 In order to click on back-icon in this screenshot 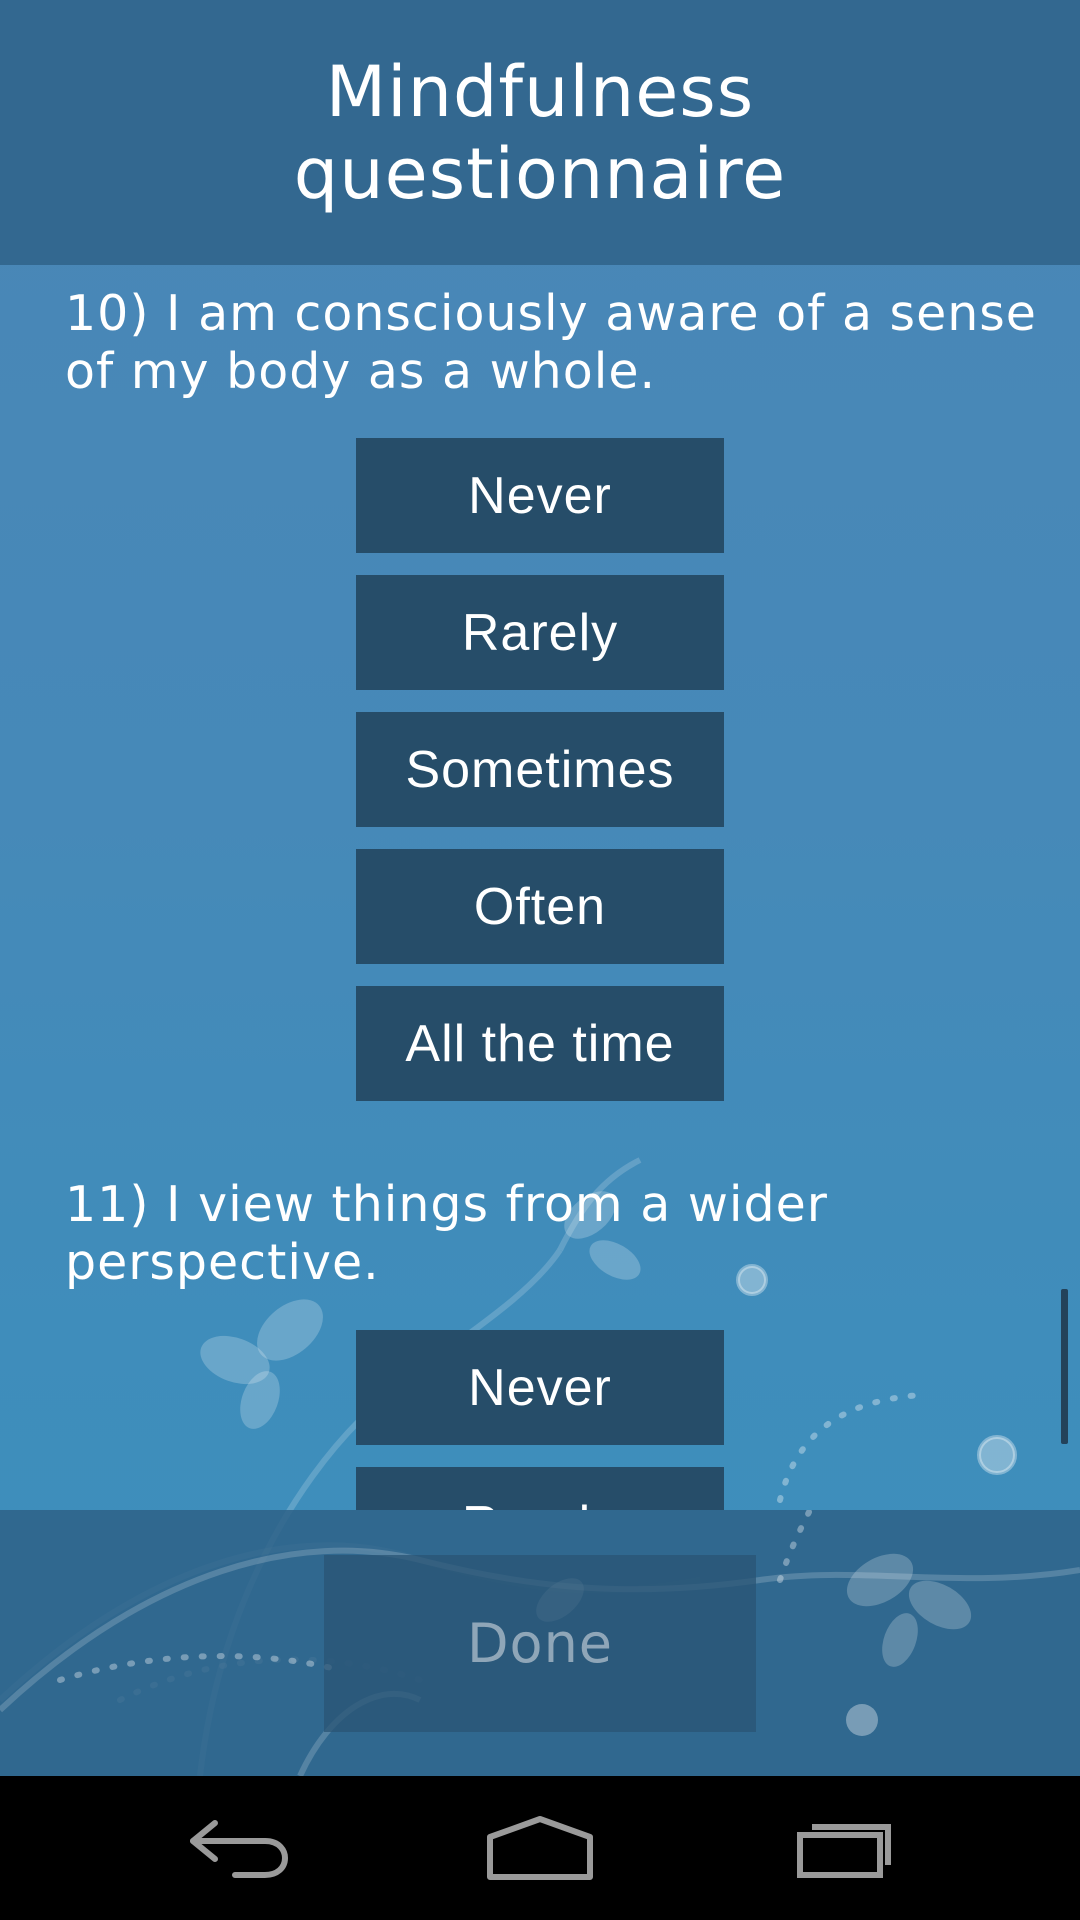, I will do `click(239, 1849)`.